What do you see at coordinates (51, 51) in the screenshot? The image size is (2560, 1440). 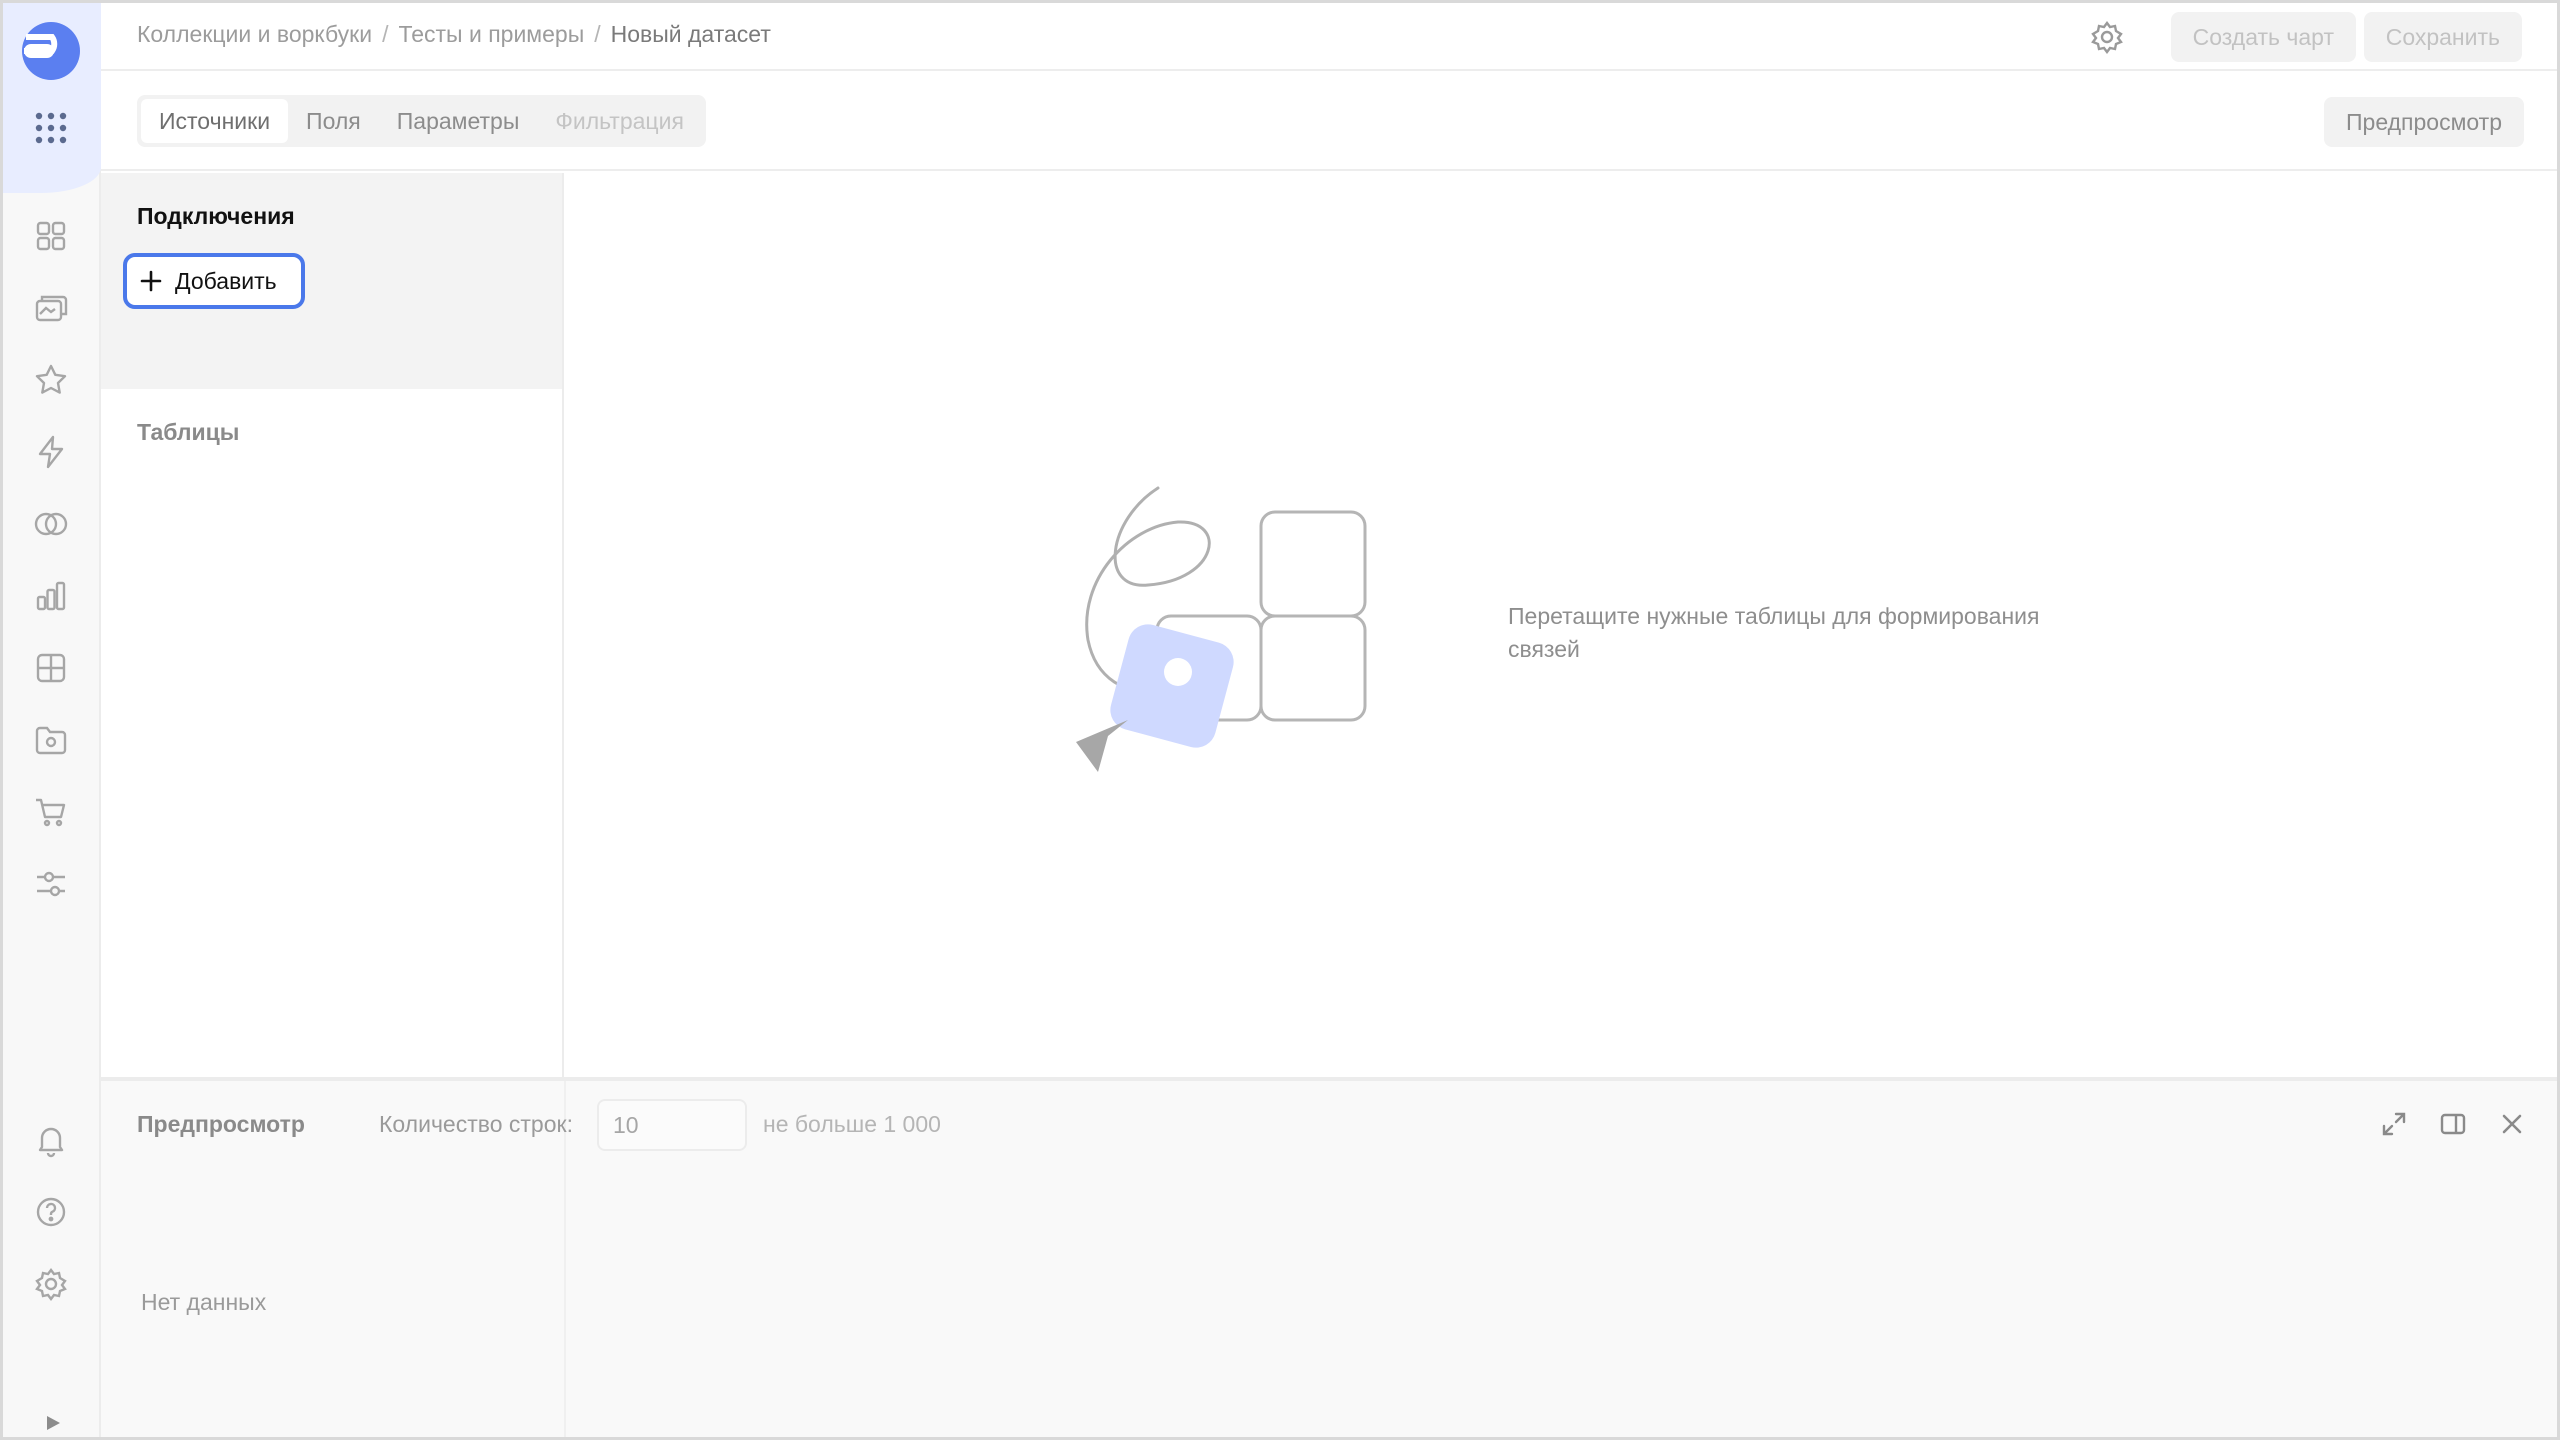 I see `datalens-logo-icon` at bounding box center [51, 51].